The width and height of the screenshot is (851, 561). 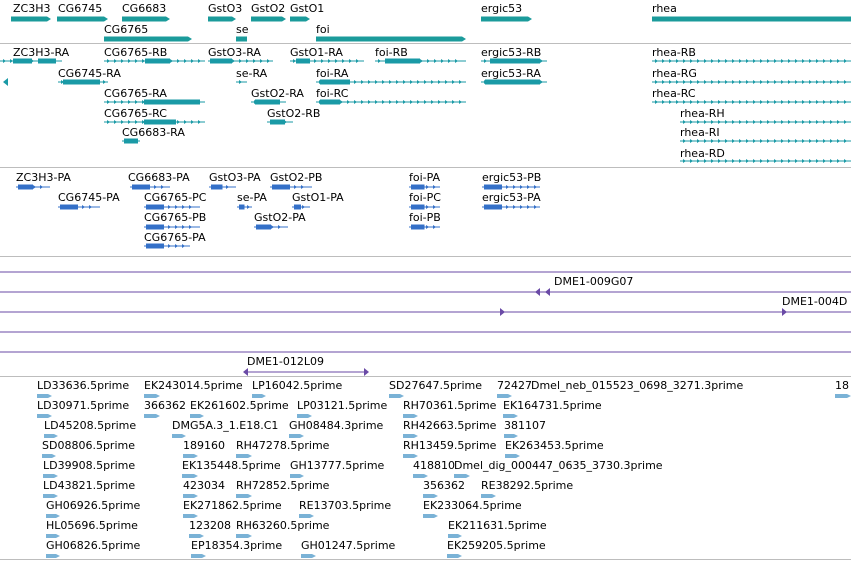 I want to click on transcript-label-ergic53-rb: ergic53-RB, so click(x=511, y=52).